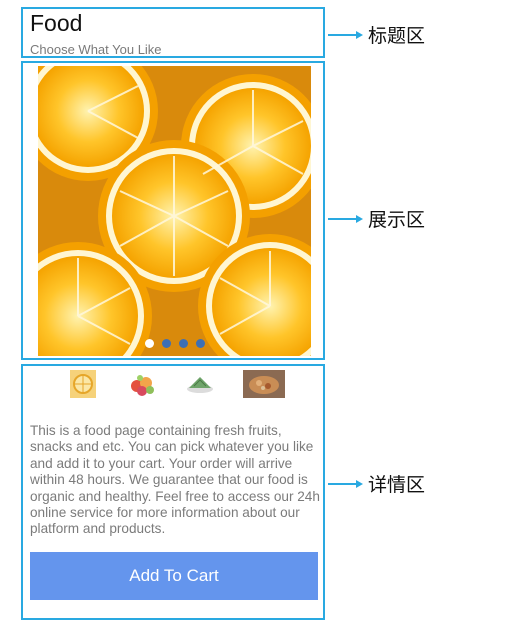 Image resolution: width=506 pixels, height=620 pixels. Describe the element at coordinates (174, 343) in the screenshot. I see `carousel-indicators` at that location.